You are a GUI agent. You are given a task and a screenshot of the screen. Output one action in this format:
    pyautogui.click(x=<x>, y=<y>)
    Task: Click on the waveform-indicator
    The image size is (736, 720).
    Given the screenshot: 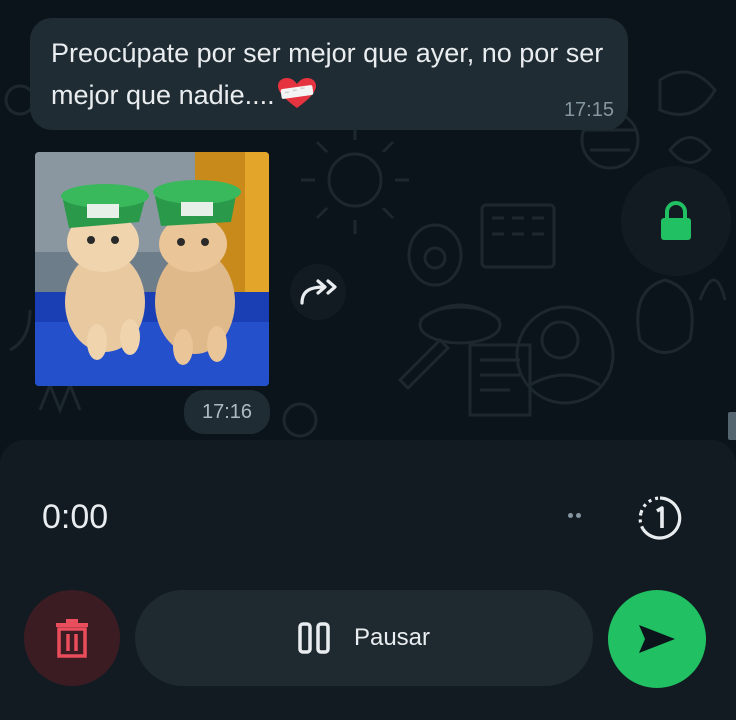 What is the action you would take?
    pyautogui.click(x=575, y=516)
    